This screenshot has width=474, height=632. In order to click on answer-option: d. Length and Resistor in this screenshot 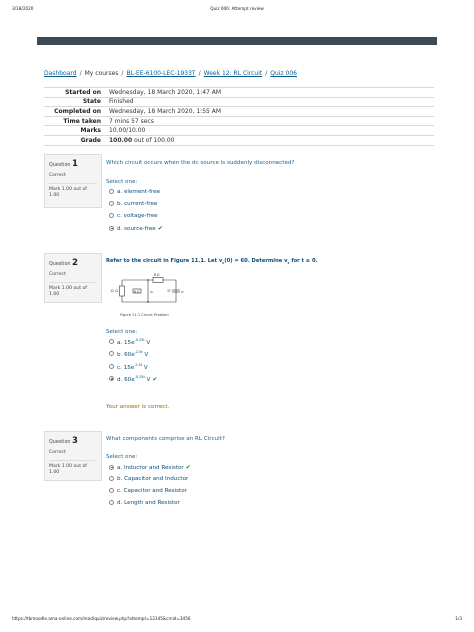, I will do `click(144, 502)`.